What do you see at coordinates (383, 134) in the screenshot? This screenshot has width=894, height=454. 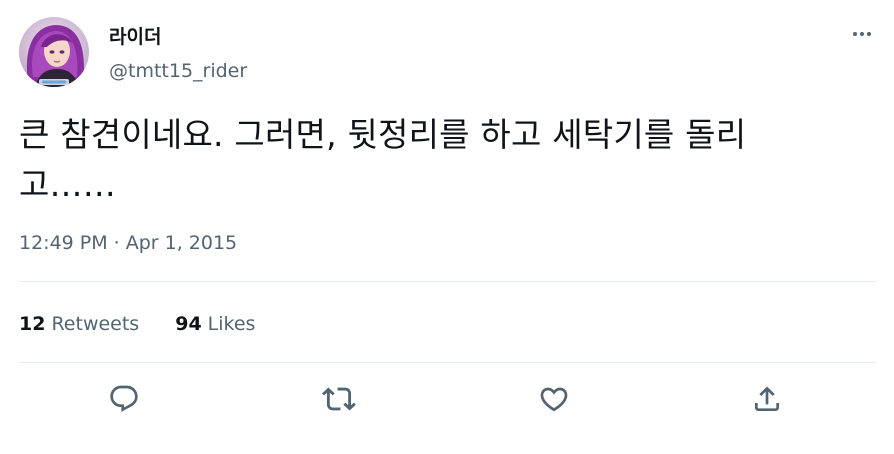 I see `tweet-text-line: 큰 참견이네요. 그러면, 뒷정리를 하고 세탁기를 돌리` at bounding box center [383, 134].